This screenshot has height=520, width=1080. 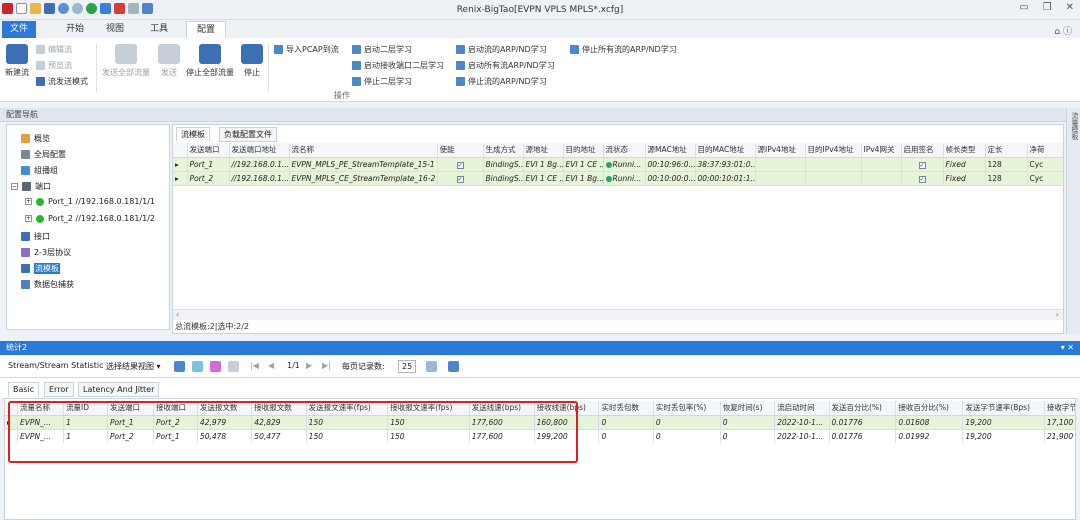 What do you see at coordinates (259, 150) in the screenshot?
I see `column-header: 发送端口地址` at bounding box center [259, 150].